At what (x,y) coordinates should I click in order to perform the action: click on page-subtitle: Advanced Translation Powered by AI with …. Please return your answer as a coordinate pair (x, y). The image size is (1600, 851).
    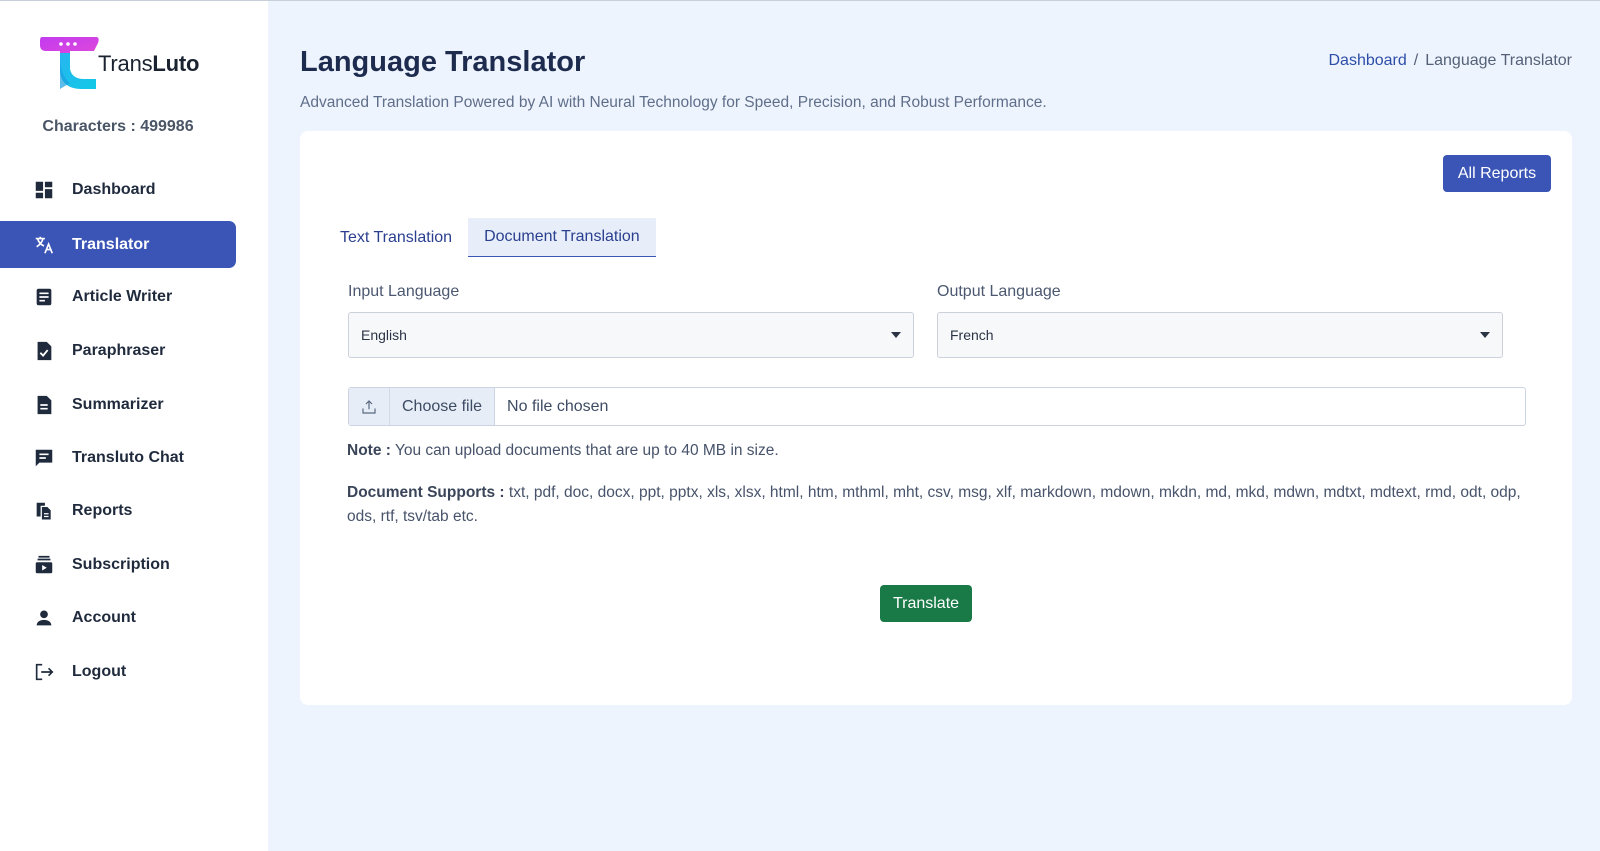
    Looking at the image, I should click on (673, 102).